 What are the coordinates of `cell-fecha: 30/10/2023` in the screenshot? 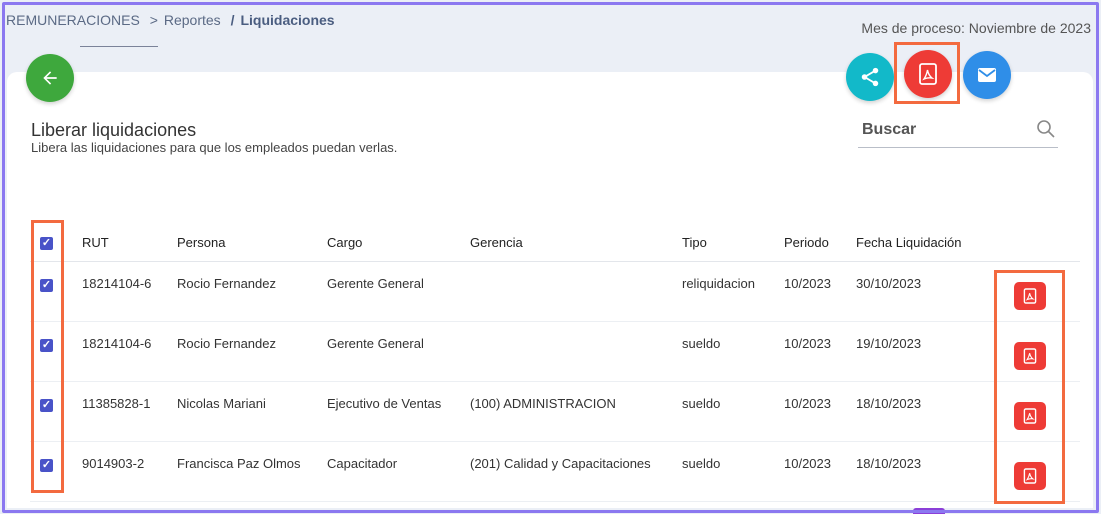 It's located at (889, 283).